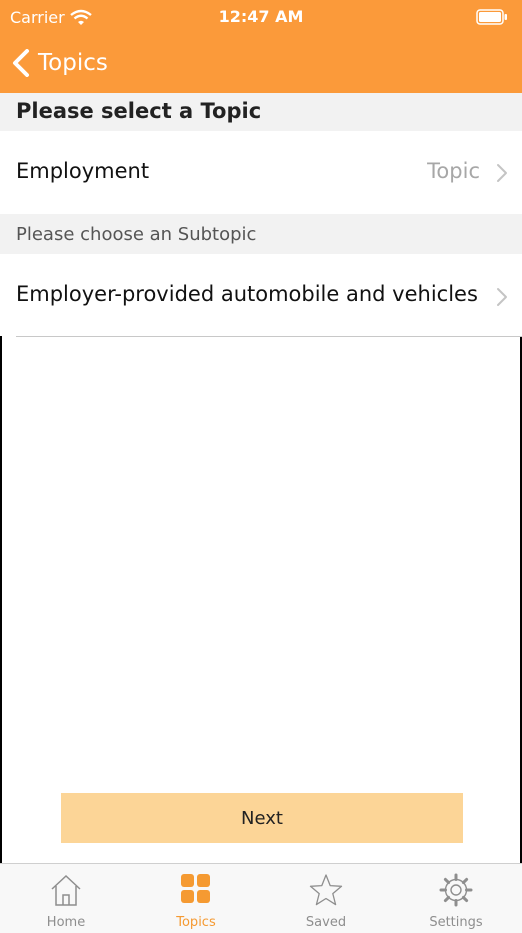  Describe the element at coordinates (261, 46) in the screenshot. I see `app-header: Carrier 12:47 AM Topics` at that location.